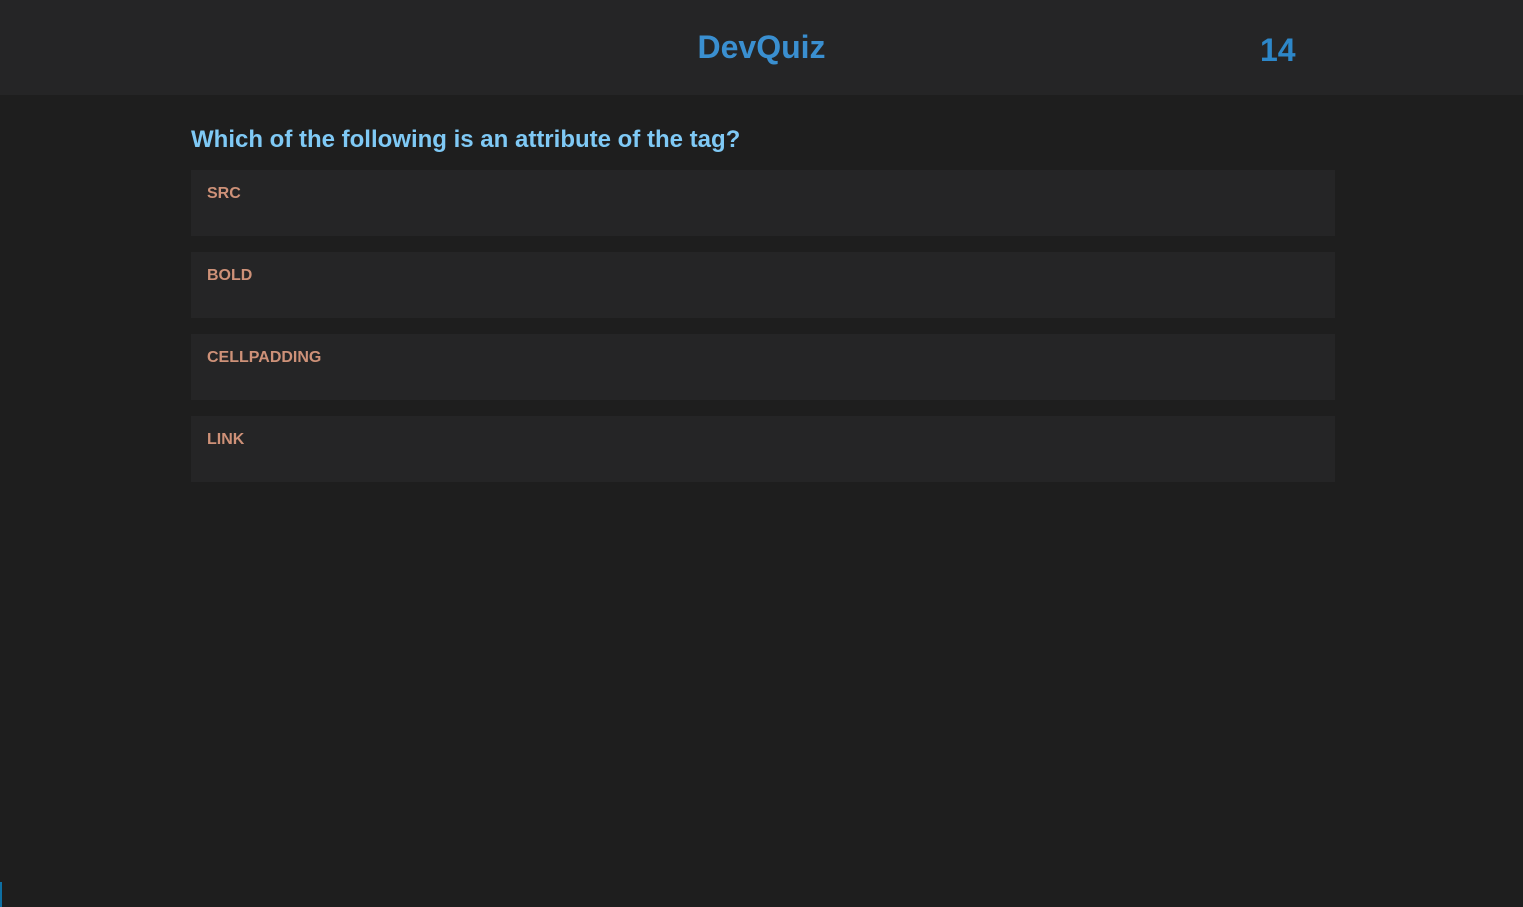 Image resolution: width=1523 pixels, height=907 pixels. Describe the element at coordinates (763, 285) in the screenshot. I see `answer-option-bold: BOLD` at that location.